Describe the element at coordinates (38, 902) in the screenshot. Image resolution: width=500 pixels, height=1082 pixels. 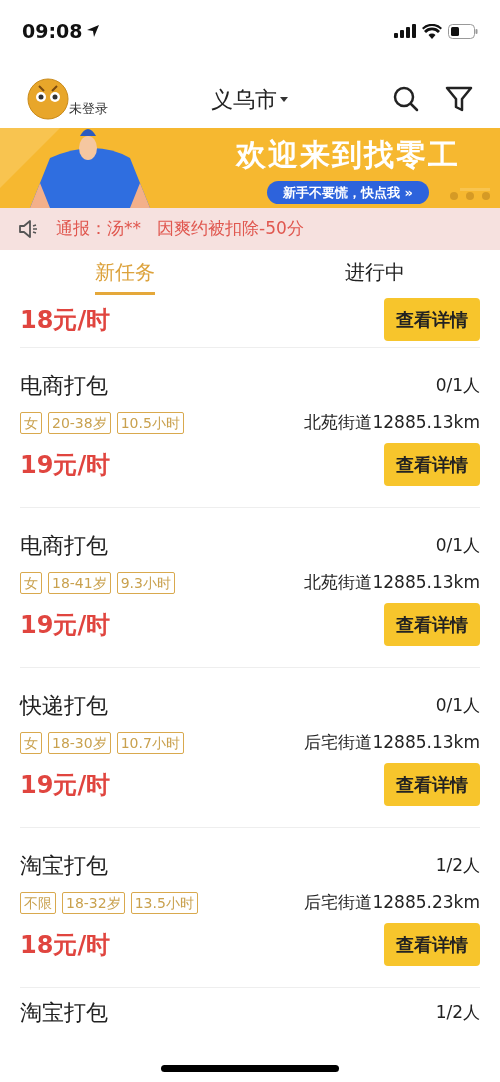
I see `job-tag: 不限` at that location.